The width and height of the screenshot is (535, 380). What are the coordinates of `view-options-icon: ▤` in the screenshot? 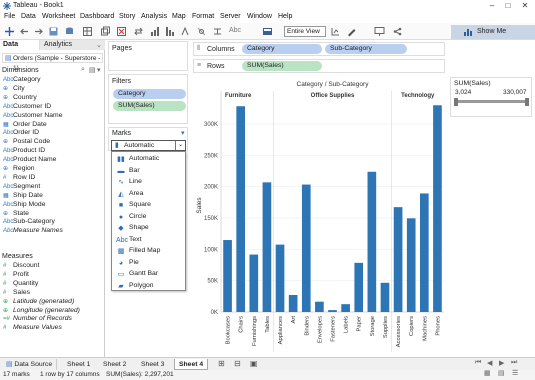 It's located at (92, 70).